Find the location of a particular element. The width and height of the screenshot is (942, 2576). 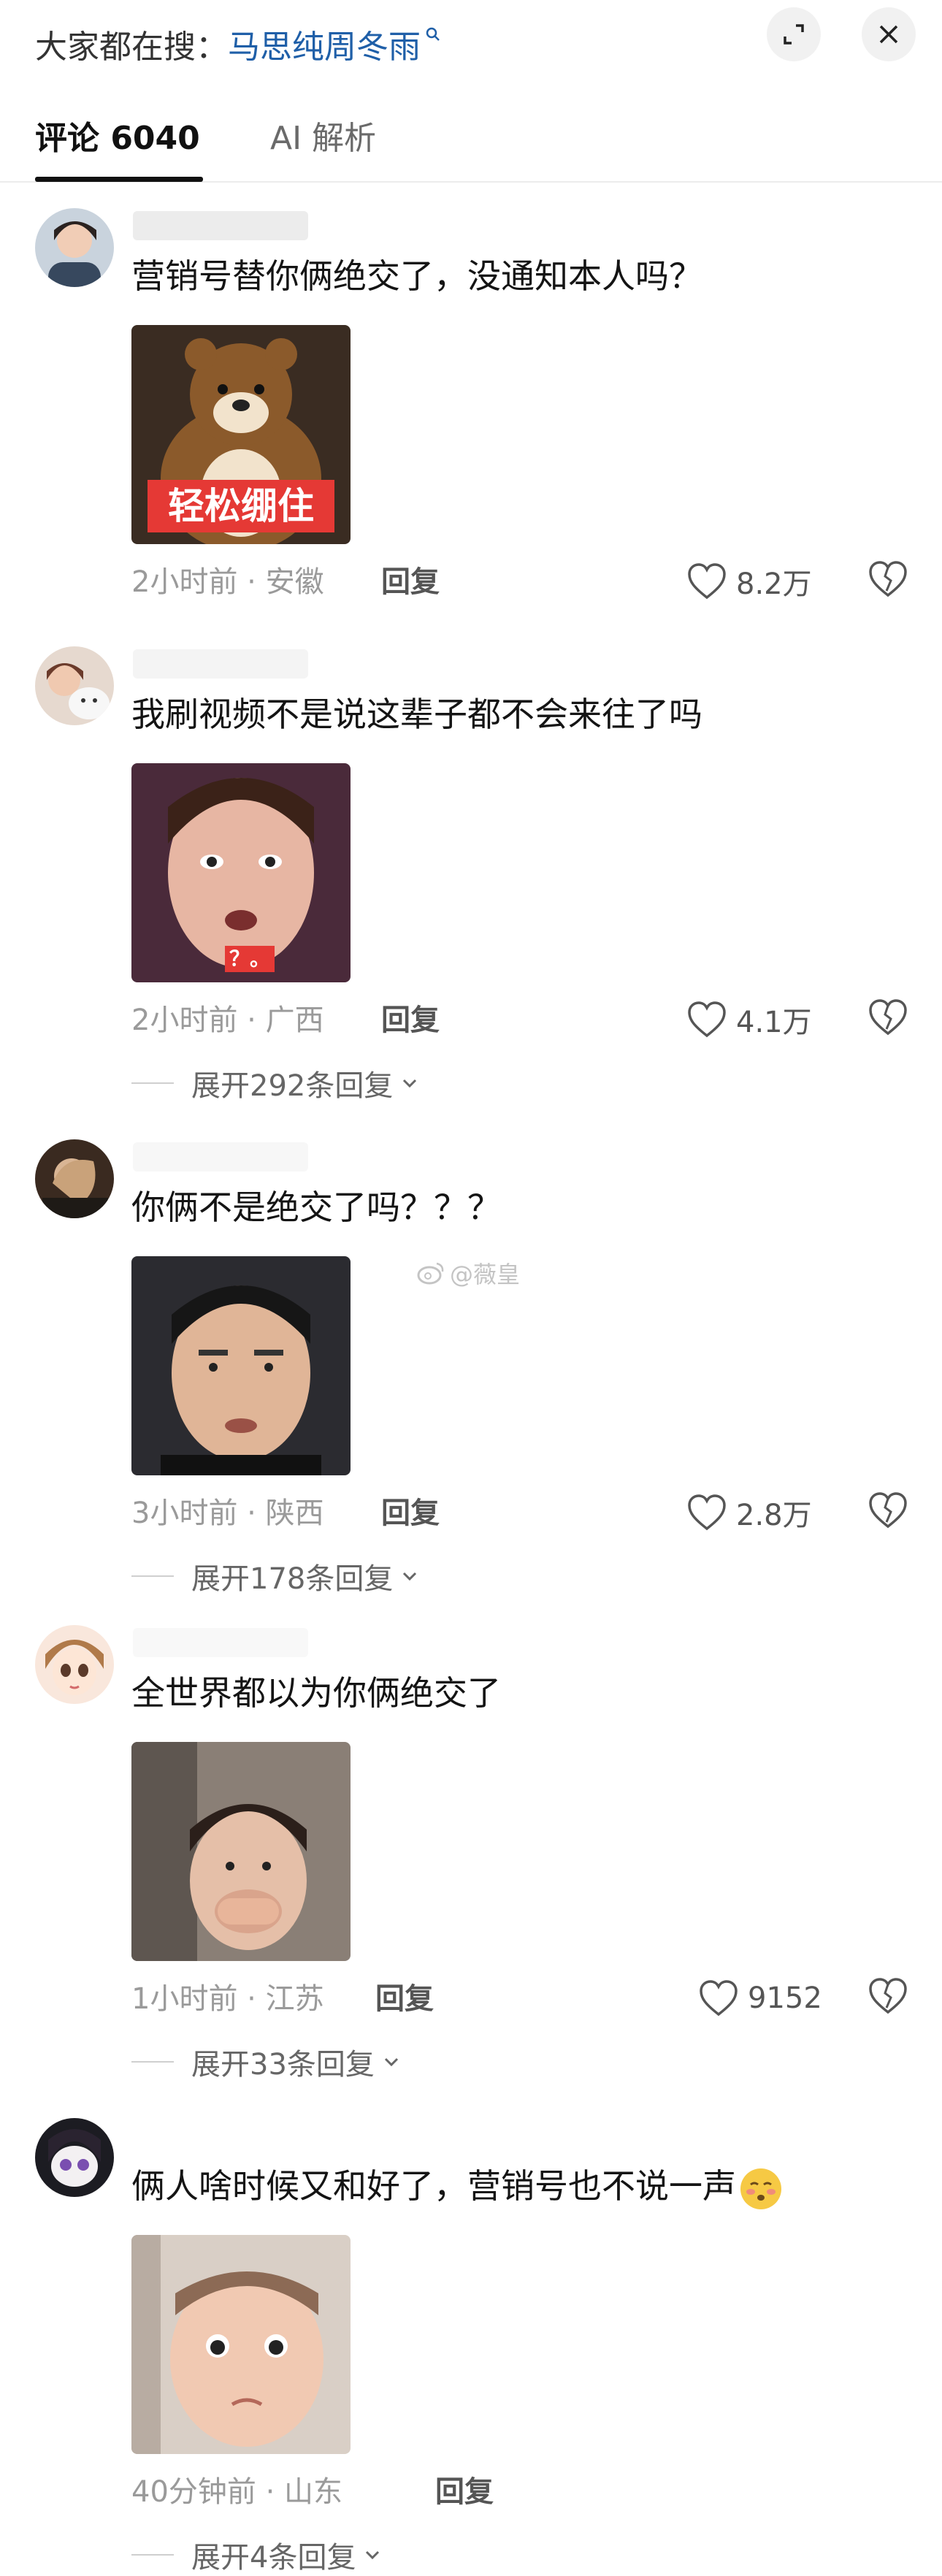

expand-replies-button: 展开178条回复 is located at coordinates (276, 1576).